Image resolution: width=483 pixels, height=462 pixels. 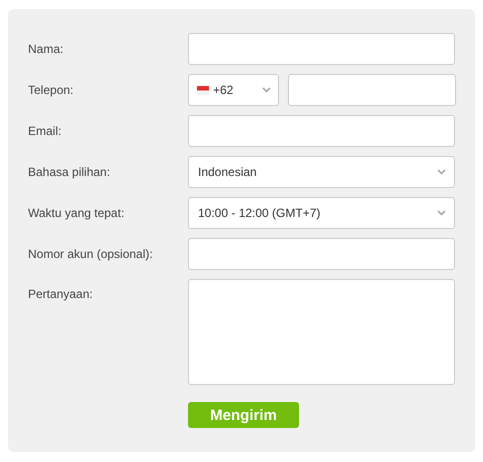 What do you see at coordinates (70, 172) in the screenshot?
I see `field-label: Bahasa pilihan:` at bounding box center [70, 172].